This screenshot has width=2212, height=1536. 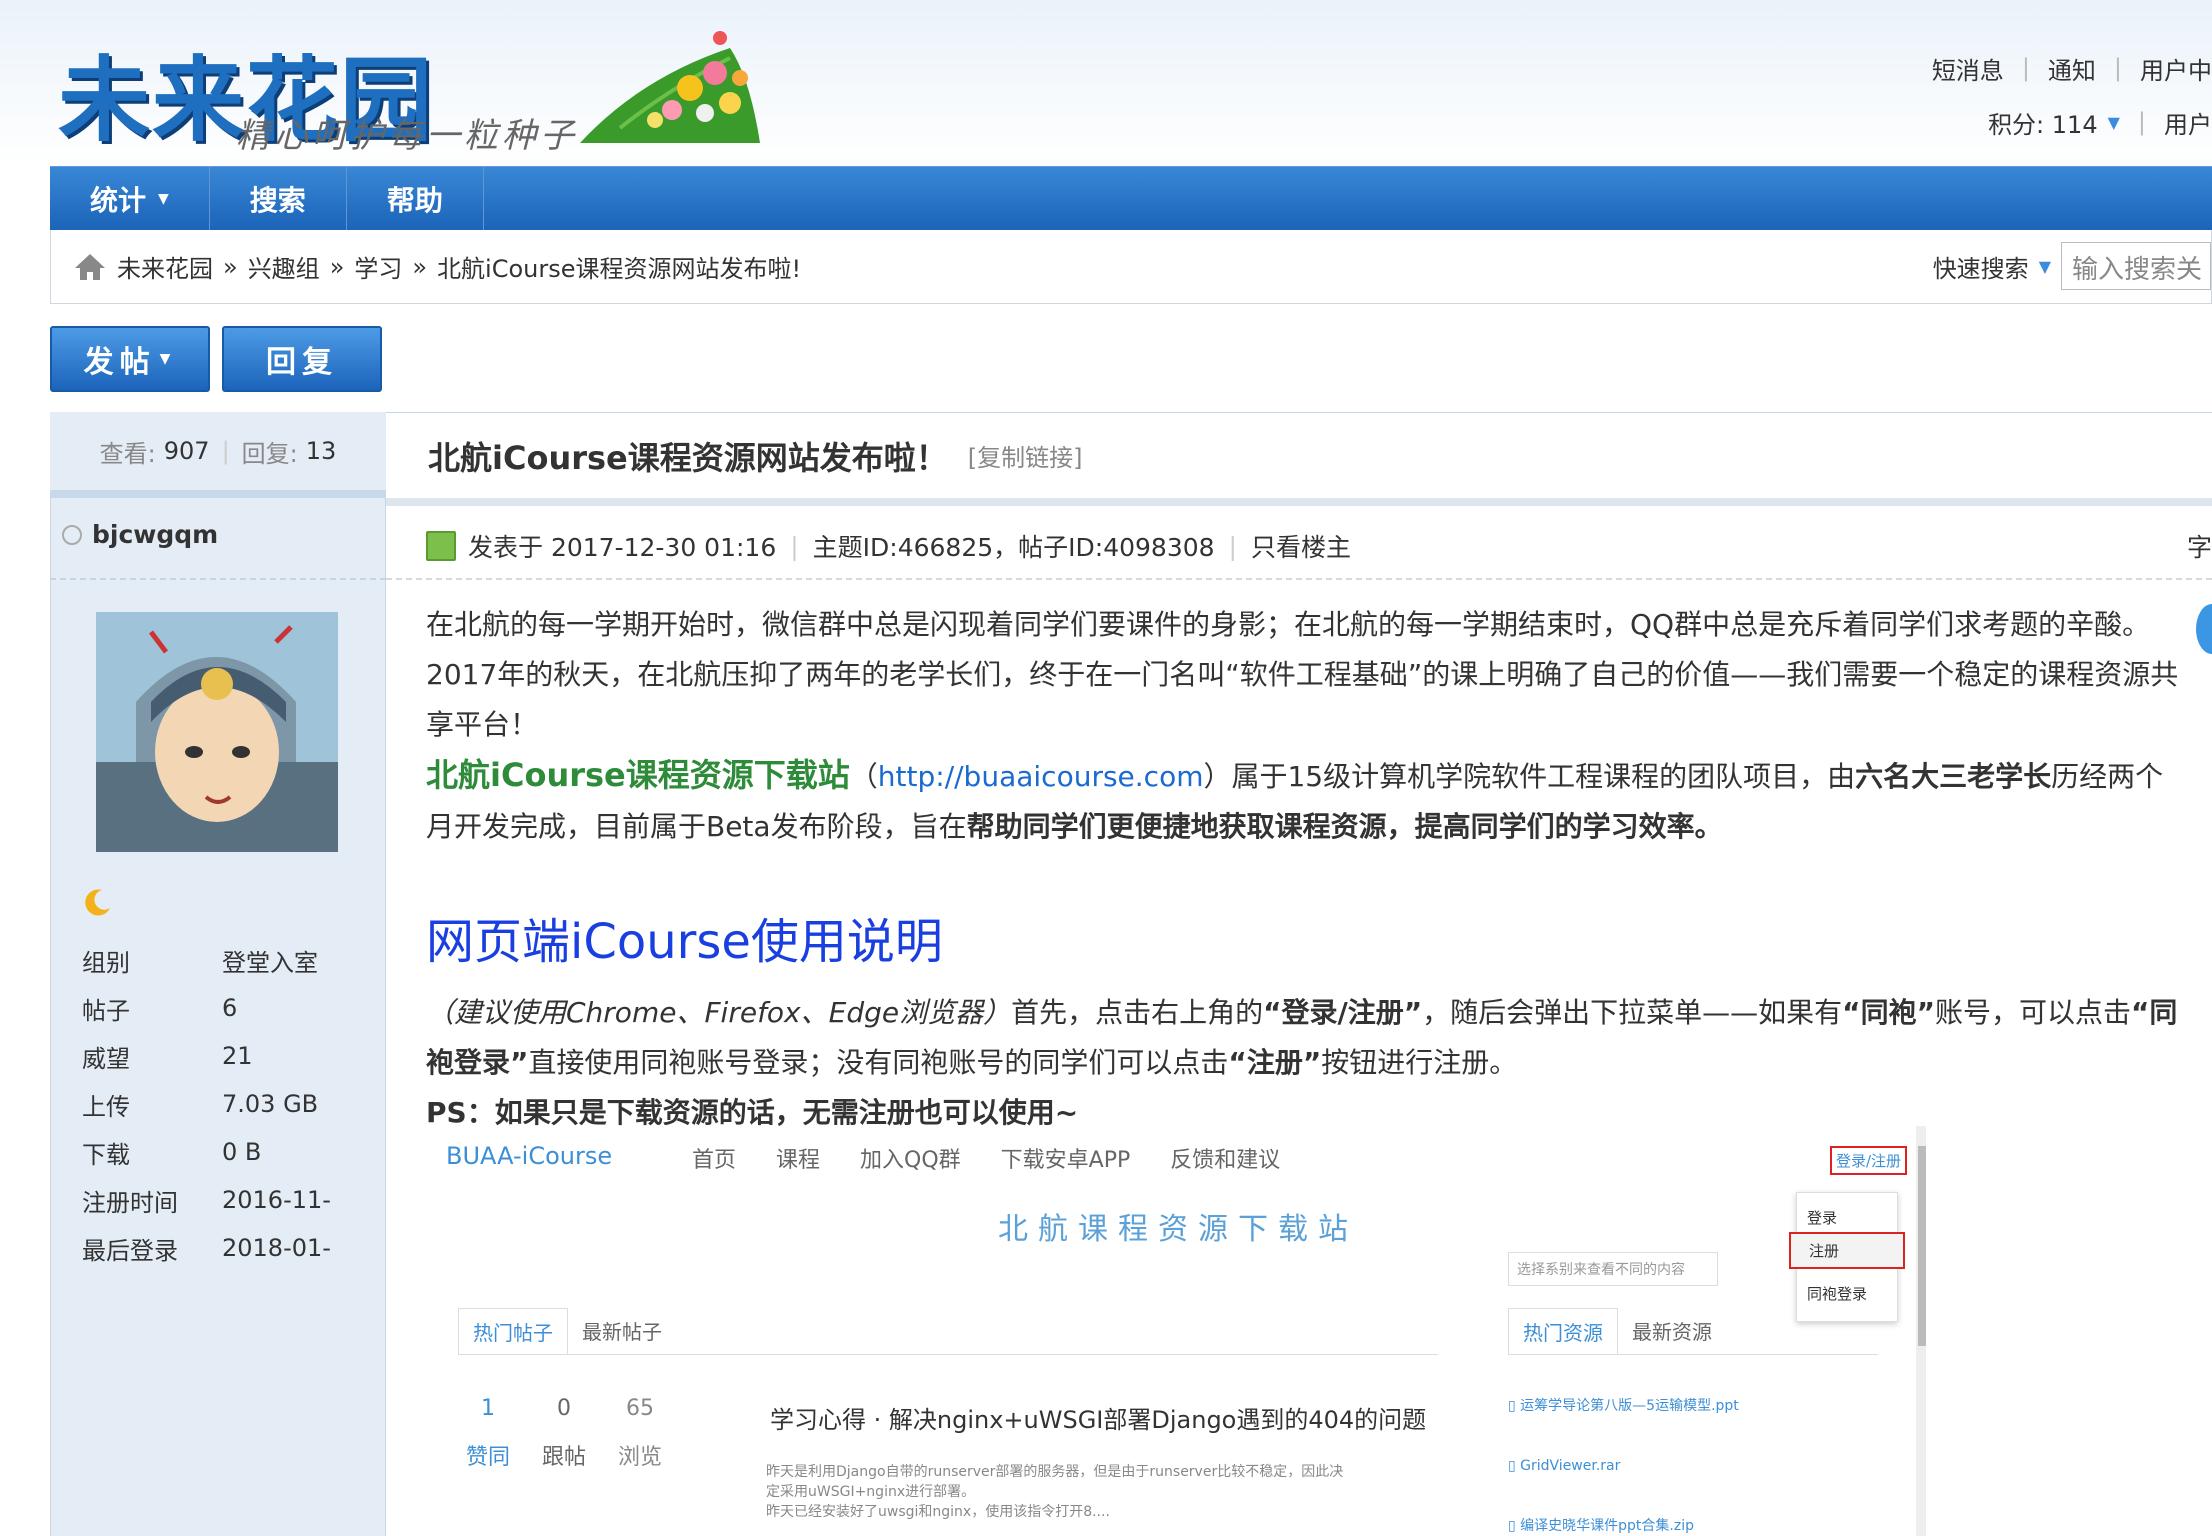 I want to click on breadcrumb-current: 北航iCourse课程资源网站发布啦!, so click(x=619, y=266).